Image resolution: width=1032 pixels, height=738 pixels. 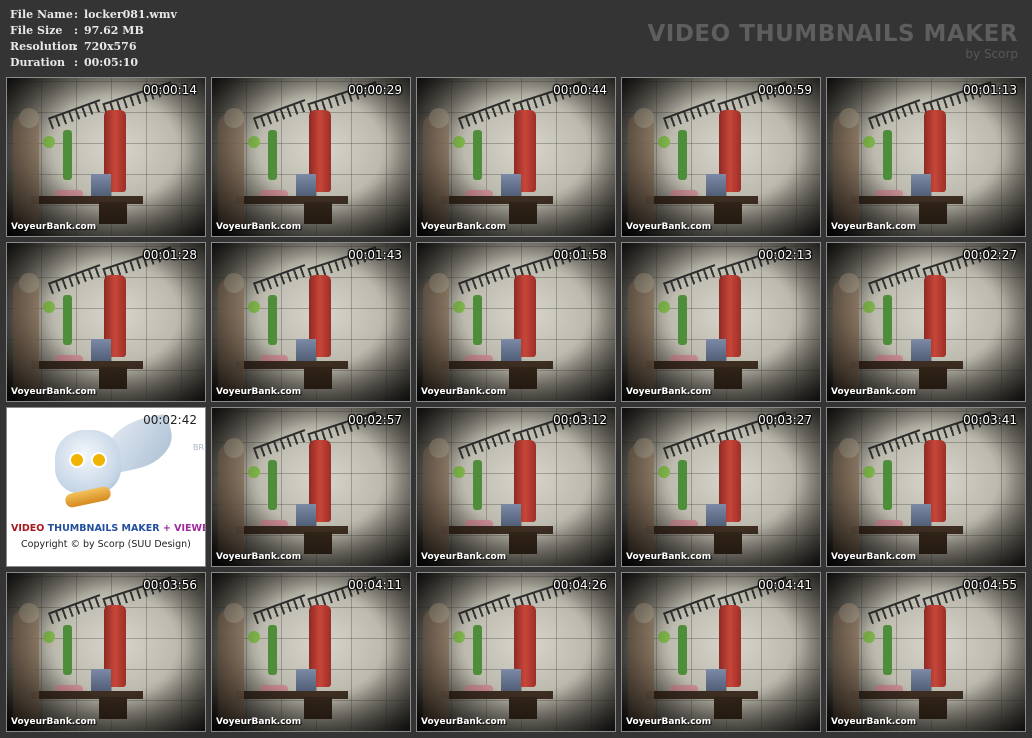 What do you see at coordinates (375, 585) in the screenshot?
I see `thumbnail-timestamp: 00:04:11` at bounding box center [375, 585].